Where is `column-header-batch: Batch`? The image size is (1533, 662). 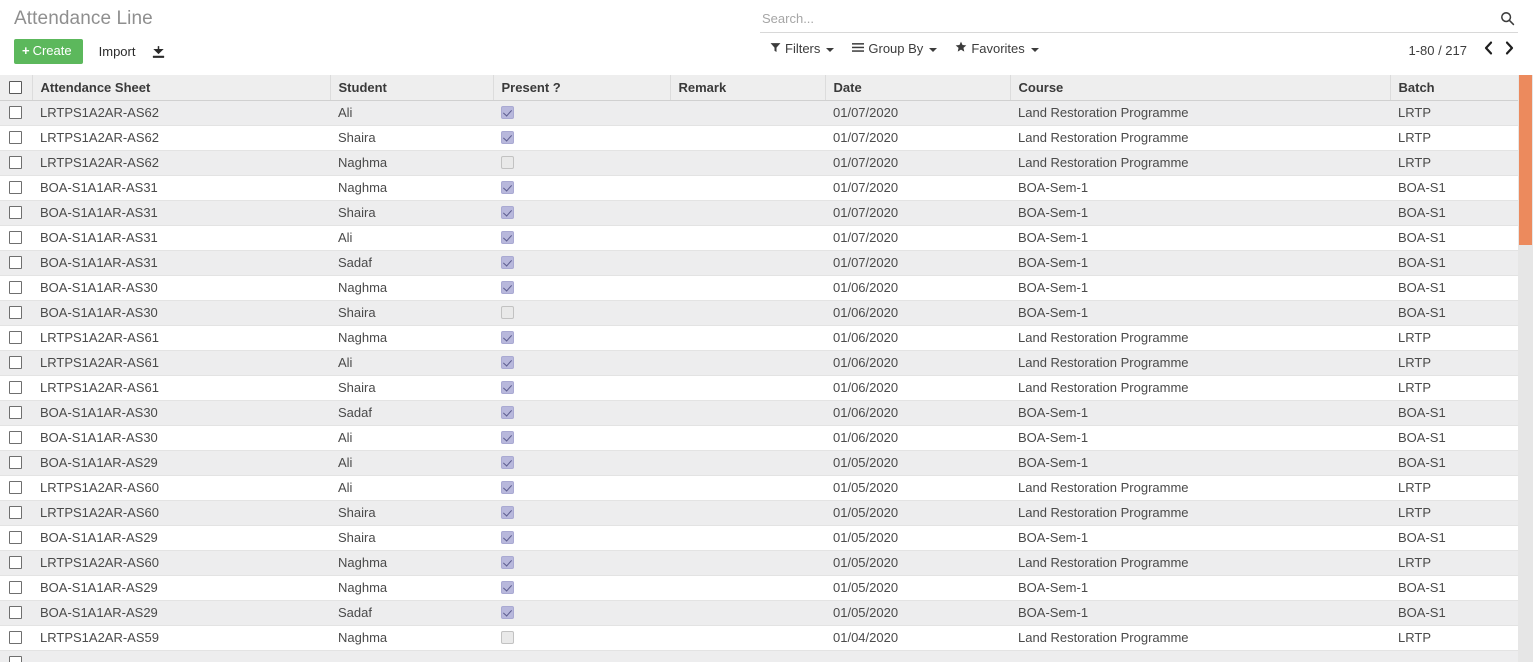 column-header-batch: Batch is located at coordinates (1455, 88).